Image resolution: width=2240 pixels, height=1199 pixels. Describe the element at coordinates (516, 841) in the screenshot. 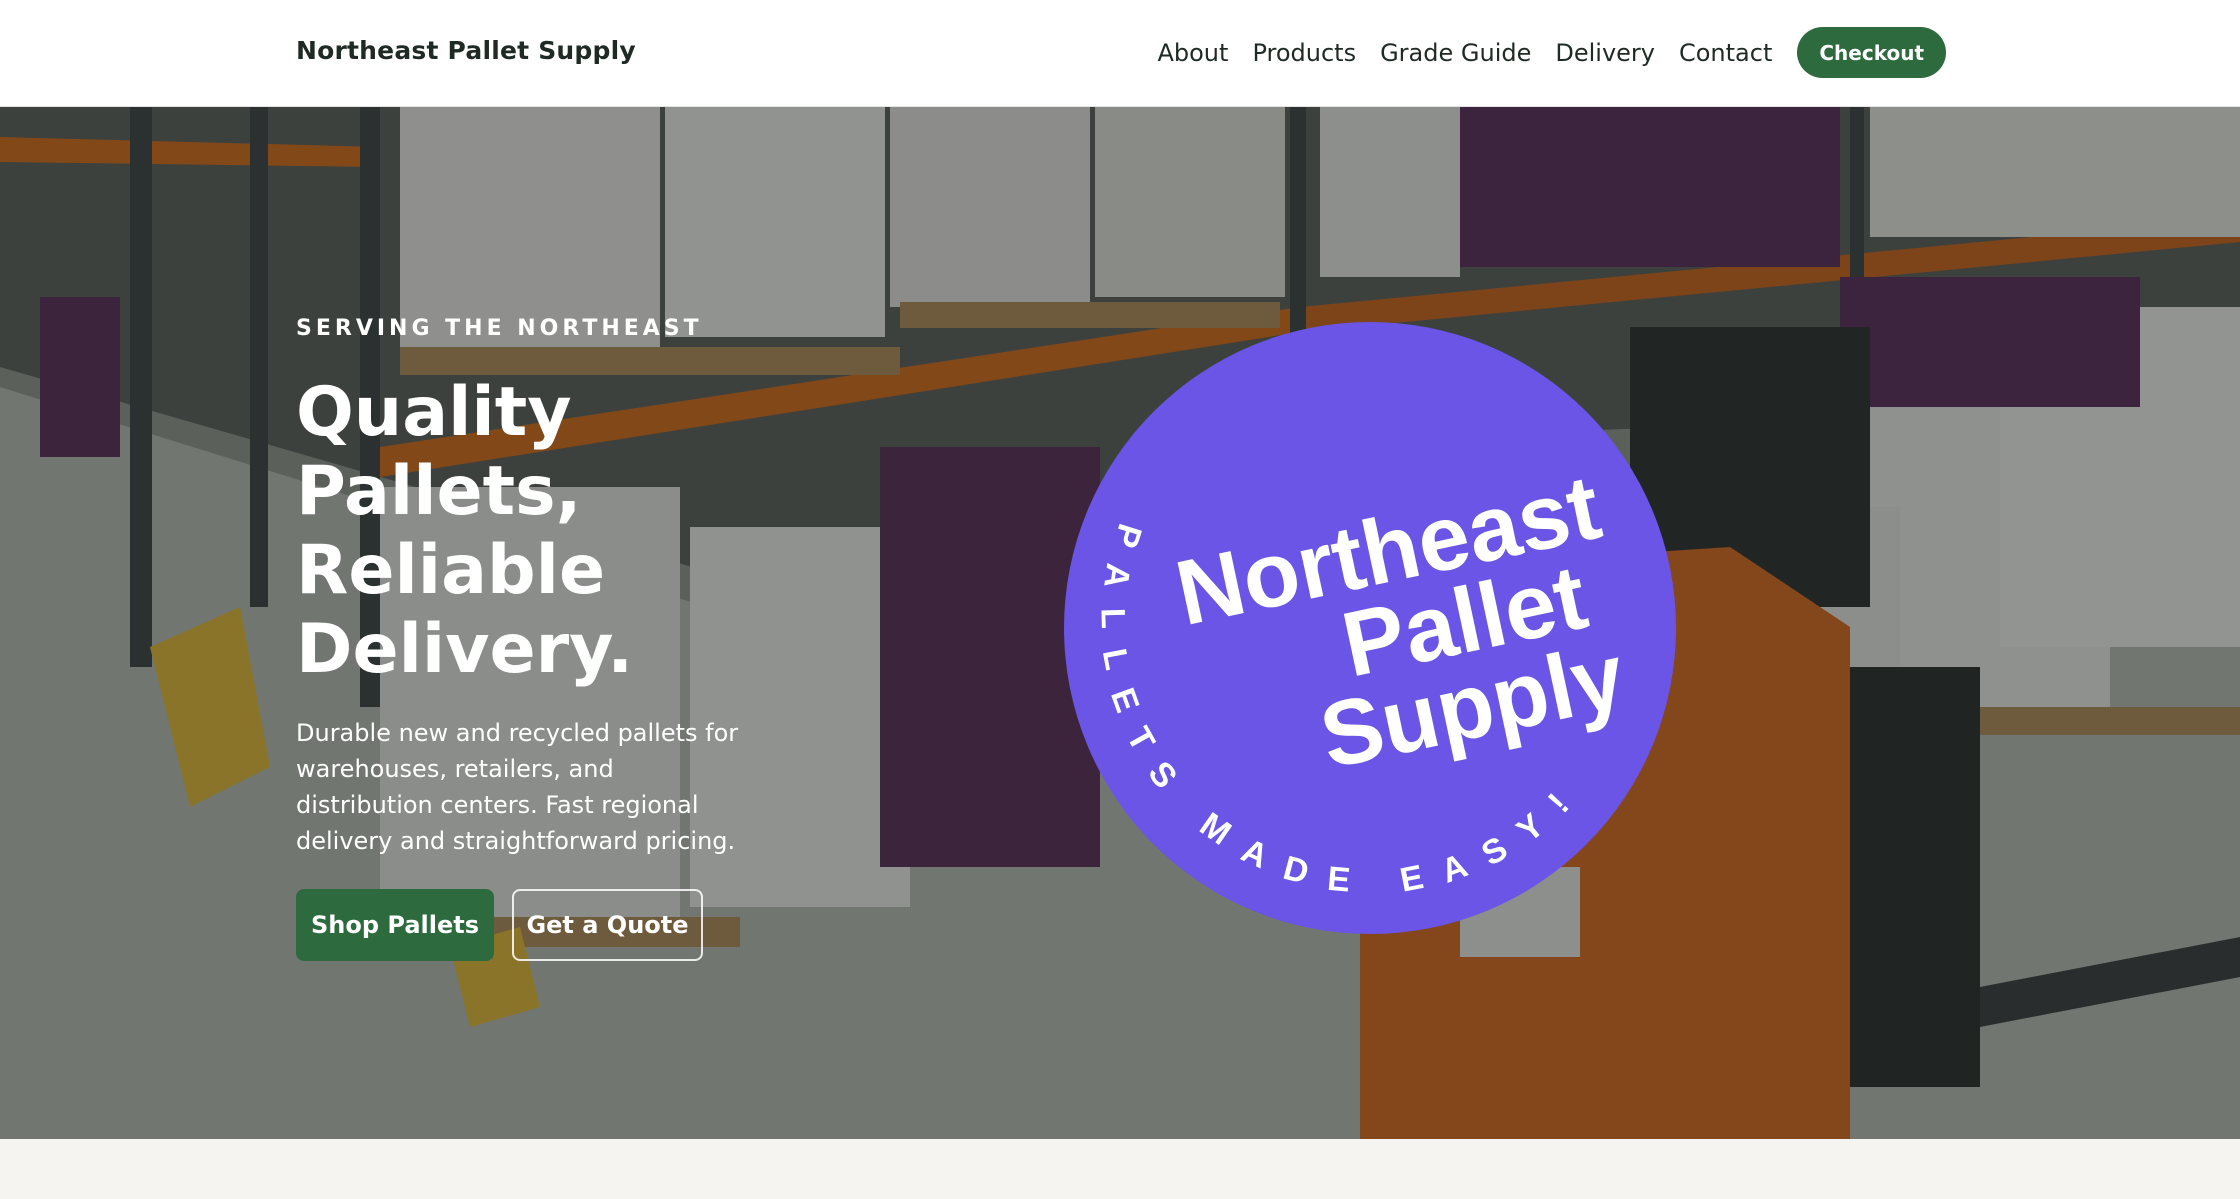

I see `hero-description-line: delivery and straightforward pricing.` at that location.